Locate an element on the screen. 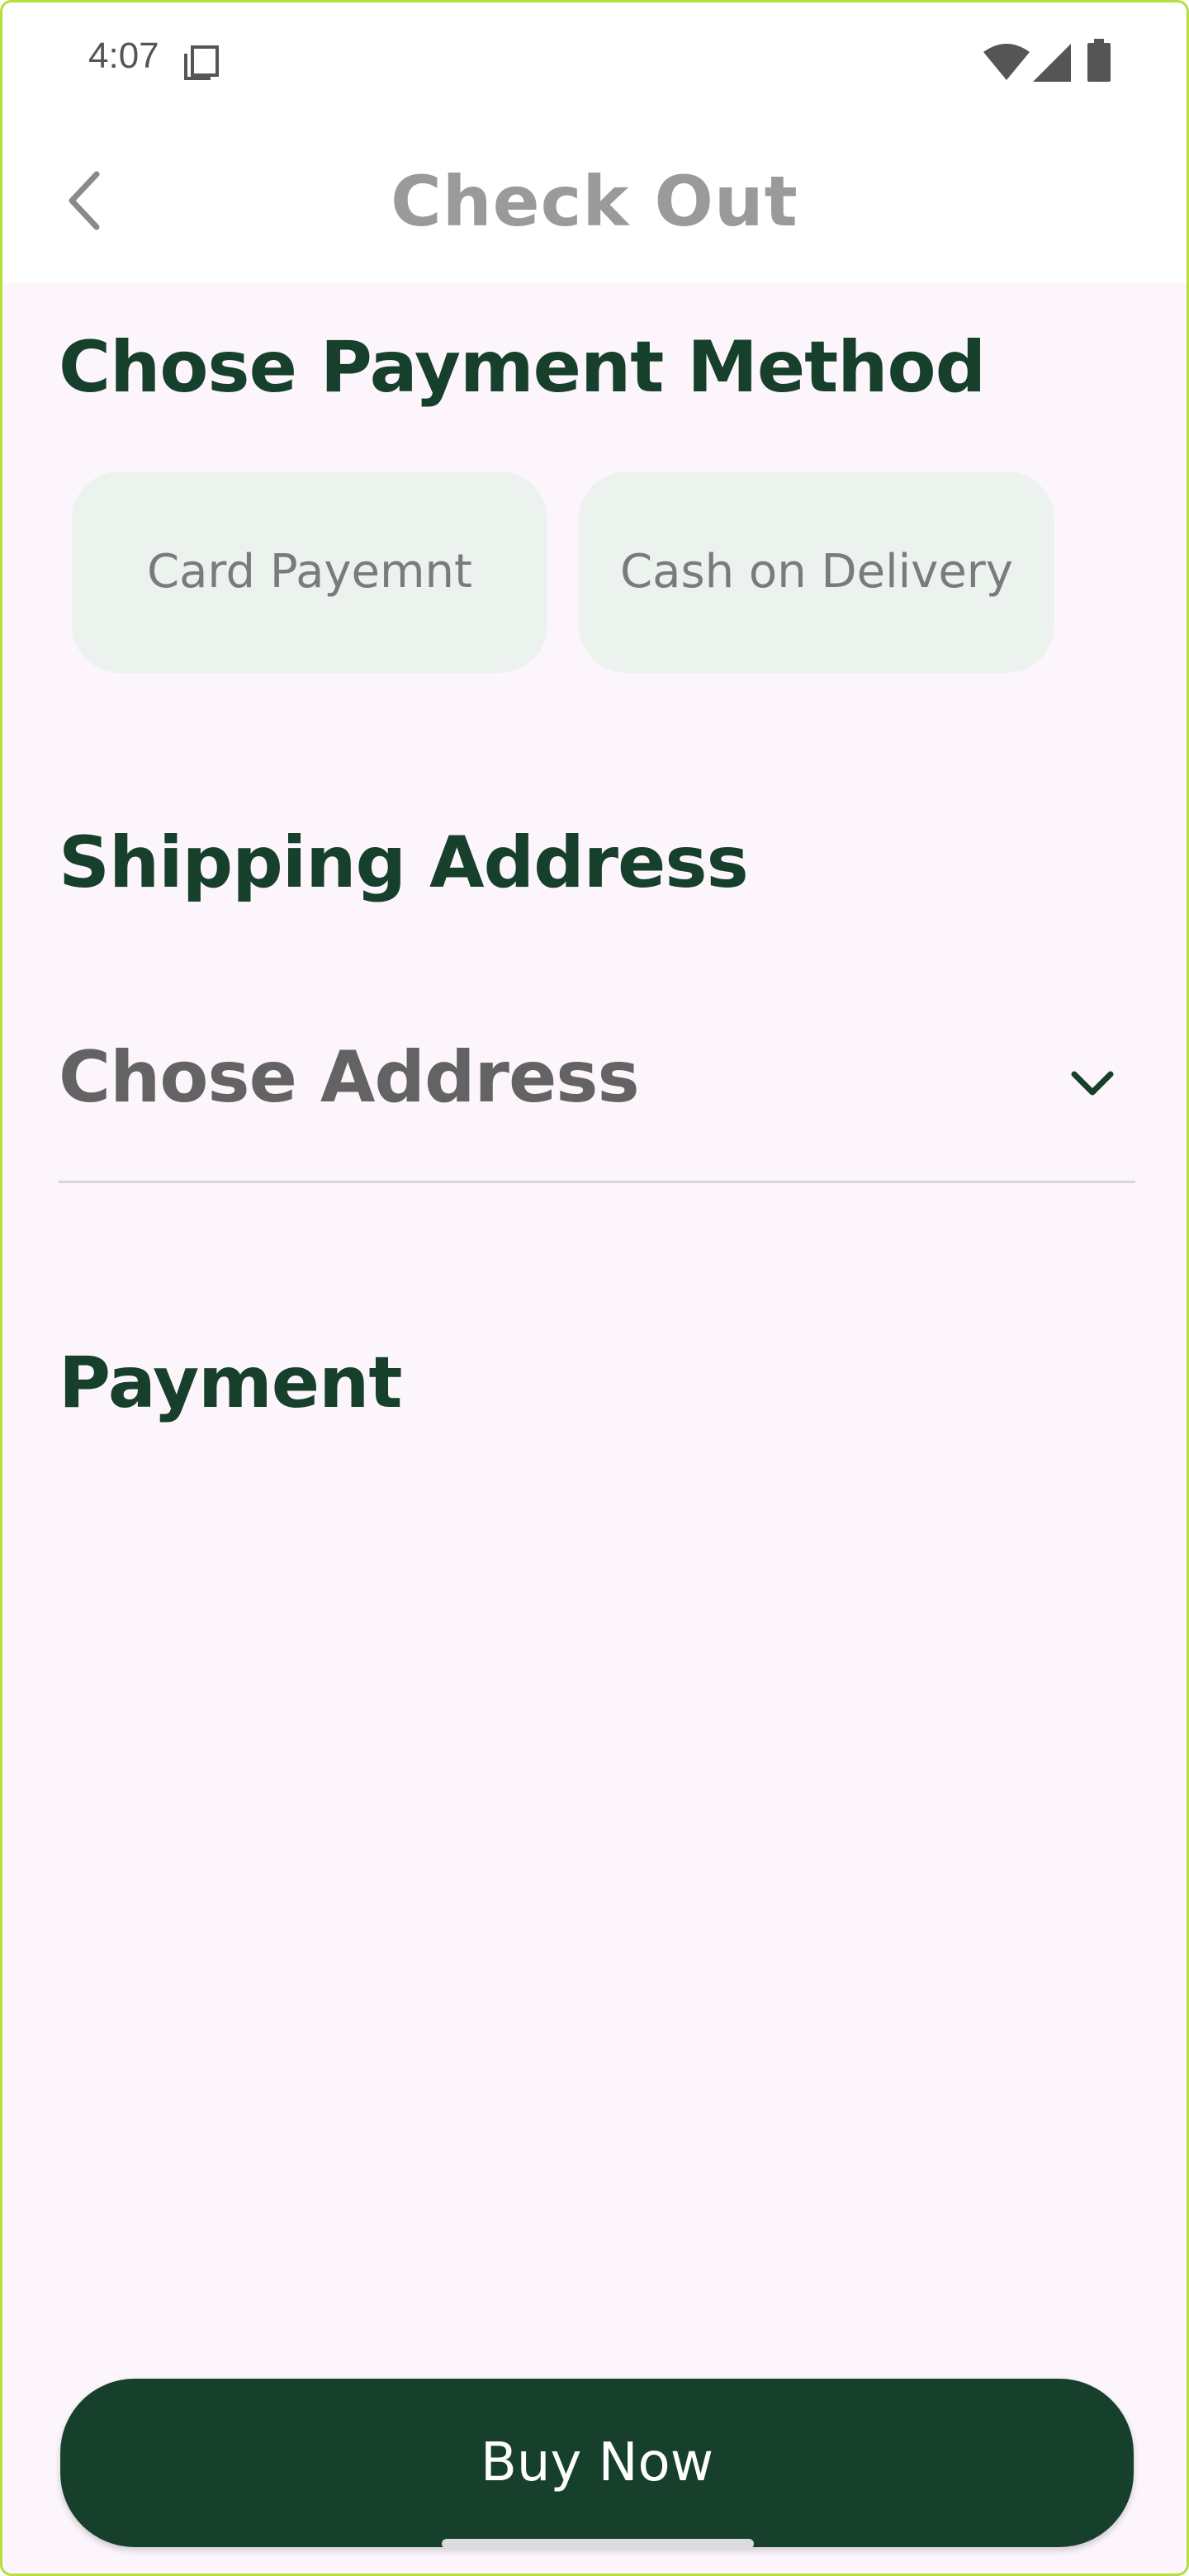 The width and height of the screenshot is (1189, 2576). chevron-down-icon is located at coordinates (1092, 1083).